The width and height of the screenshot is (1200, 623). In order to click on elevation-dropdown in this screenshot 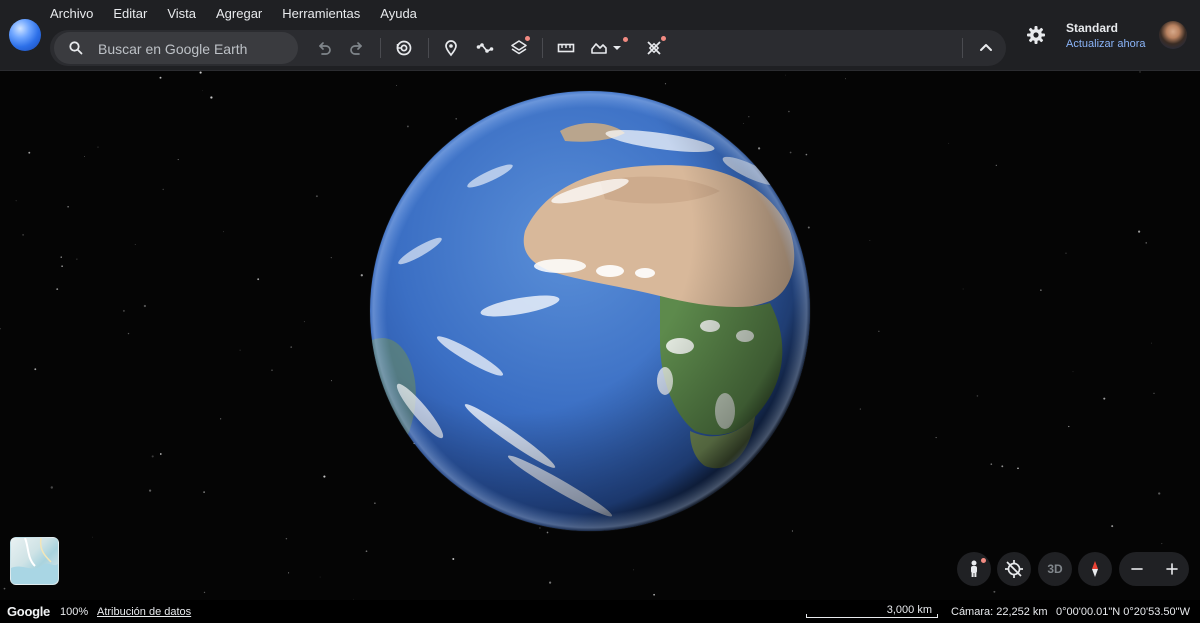, I will do `click(618, 48)`.